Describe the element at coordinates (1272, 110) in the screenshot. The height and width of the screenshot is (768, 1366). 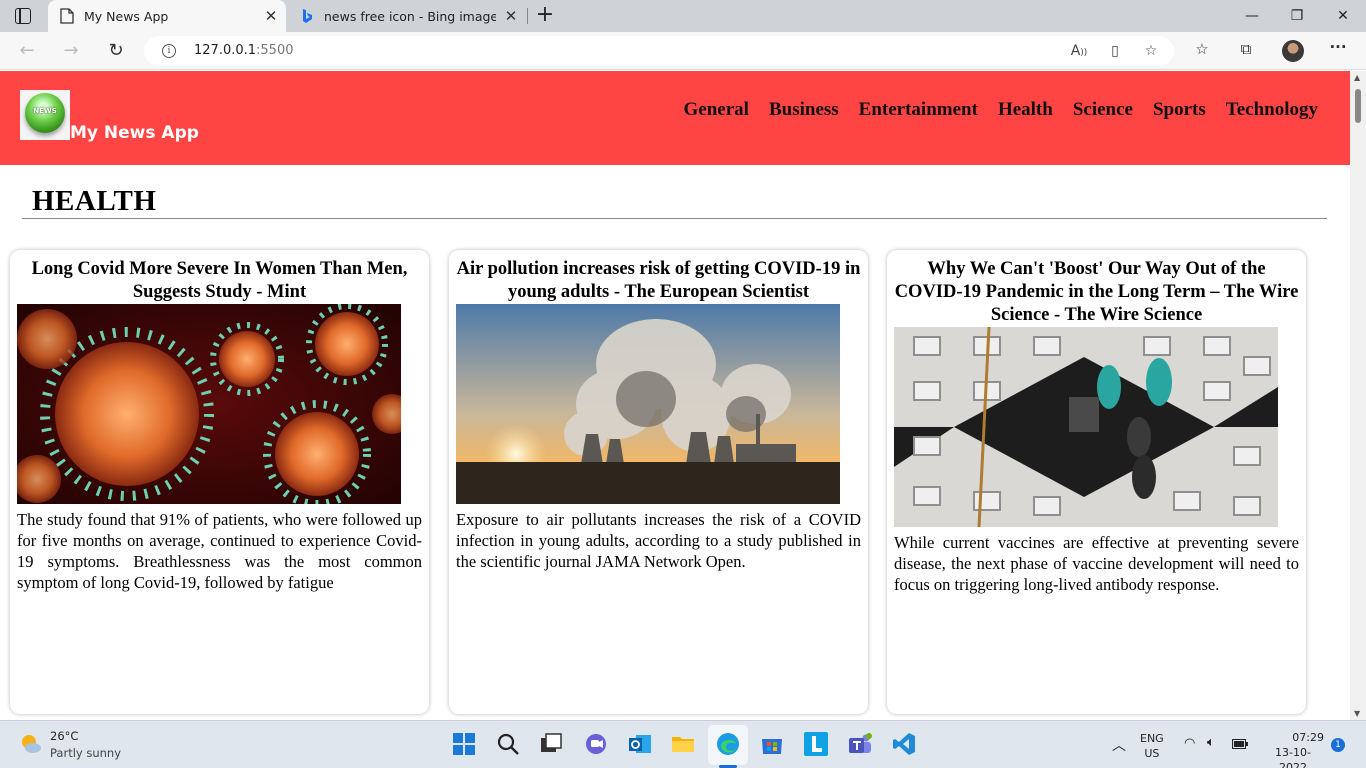
I see `nav-technology: Technology` at that location.